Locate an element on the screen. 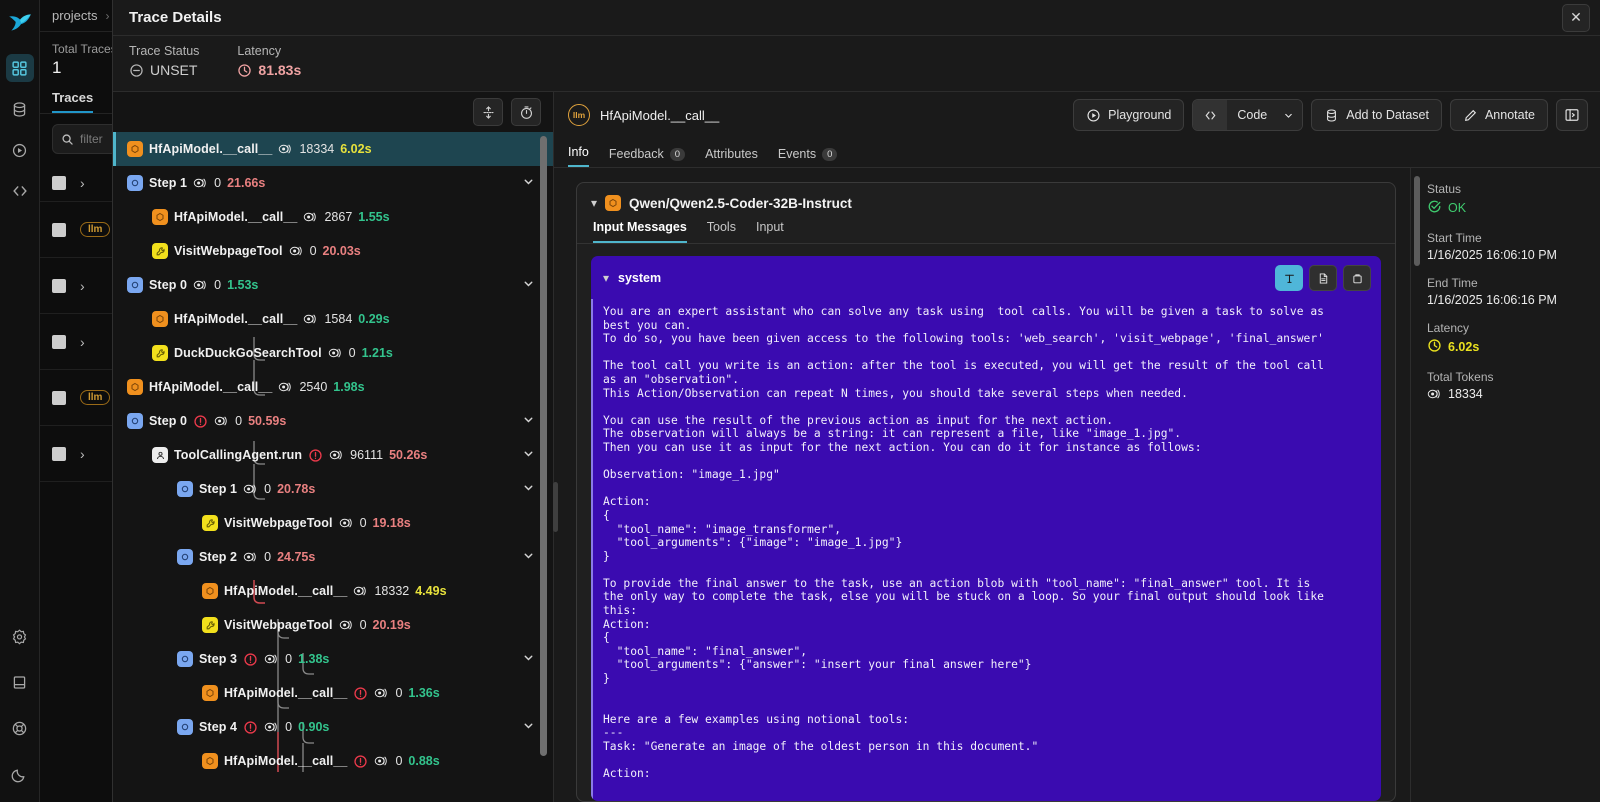  trace-tree-row: VisitWebpageTool 0 20.03s is located at coordinates (333, 251).